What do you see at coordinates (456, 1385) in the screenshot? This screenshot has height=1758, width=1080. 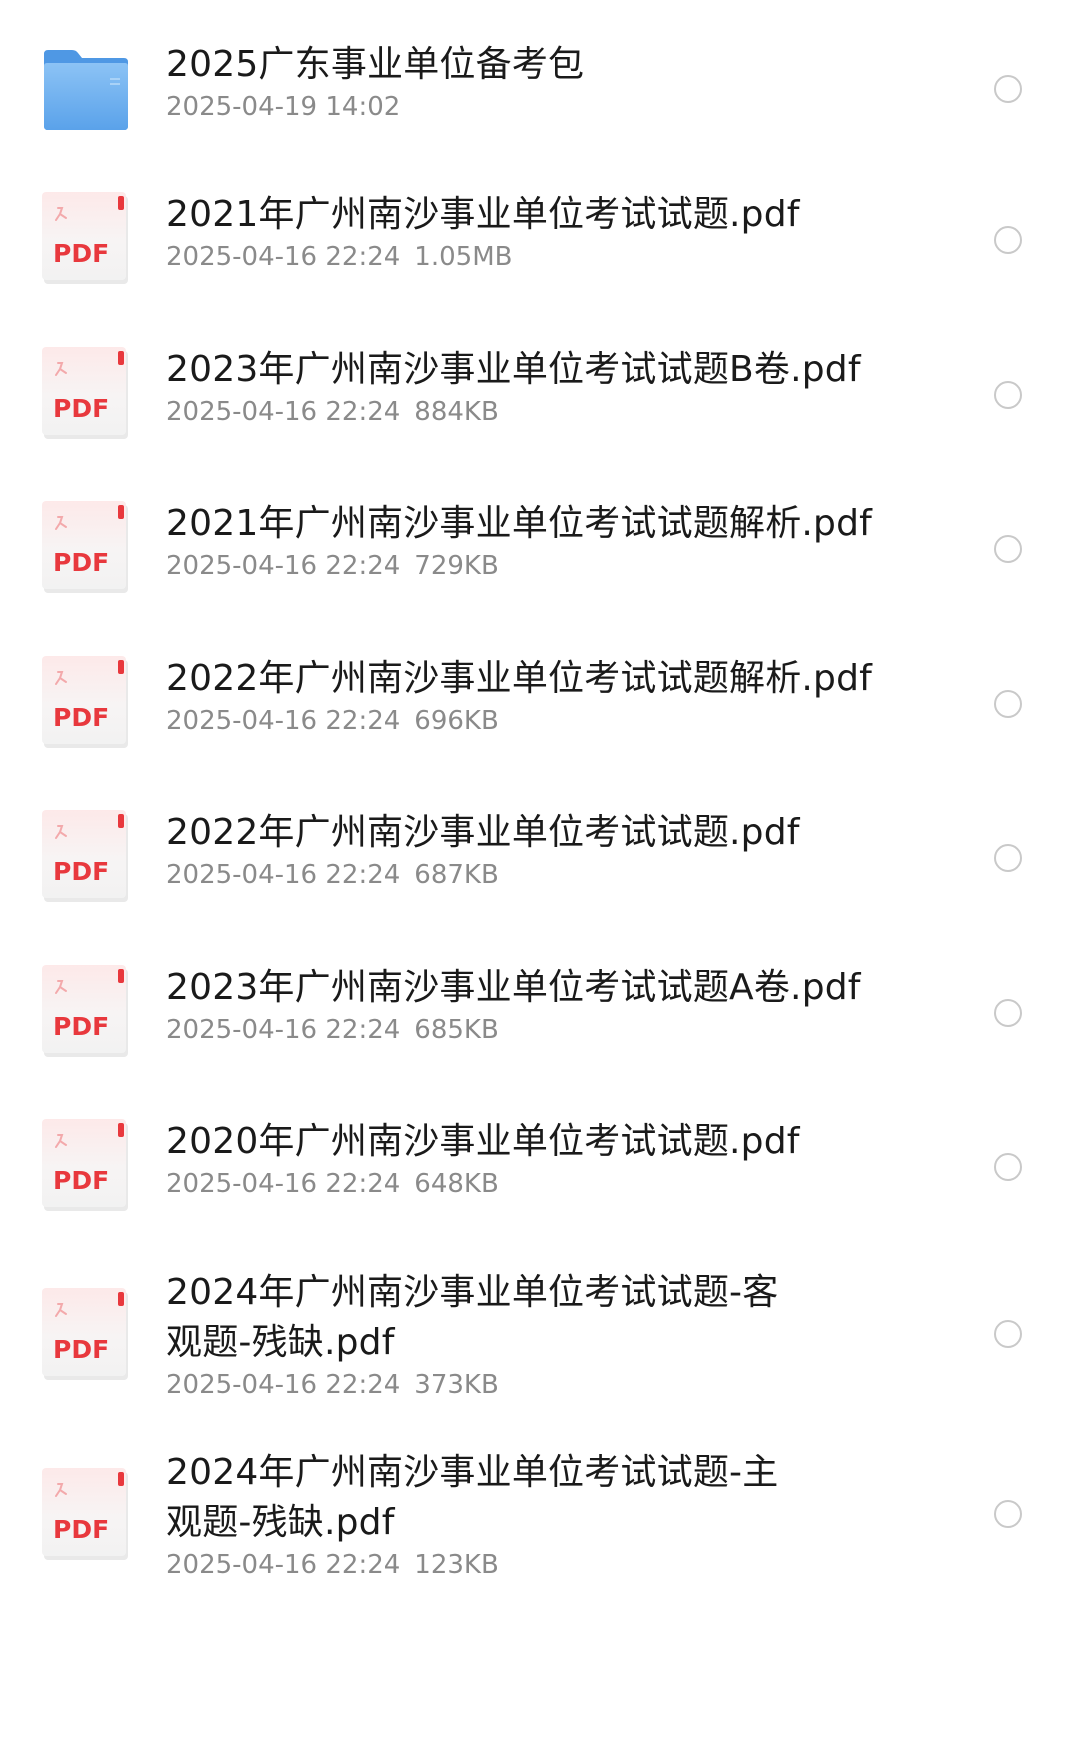 I see `file-size: 373KB` at bounding box center [456, 1385].